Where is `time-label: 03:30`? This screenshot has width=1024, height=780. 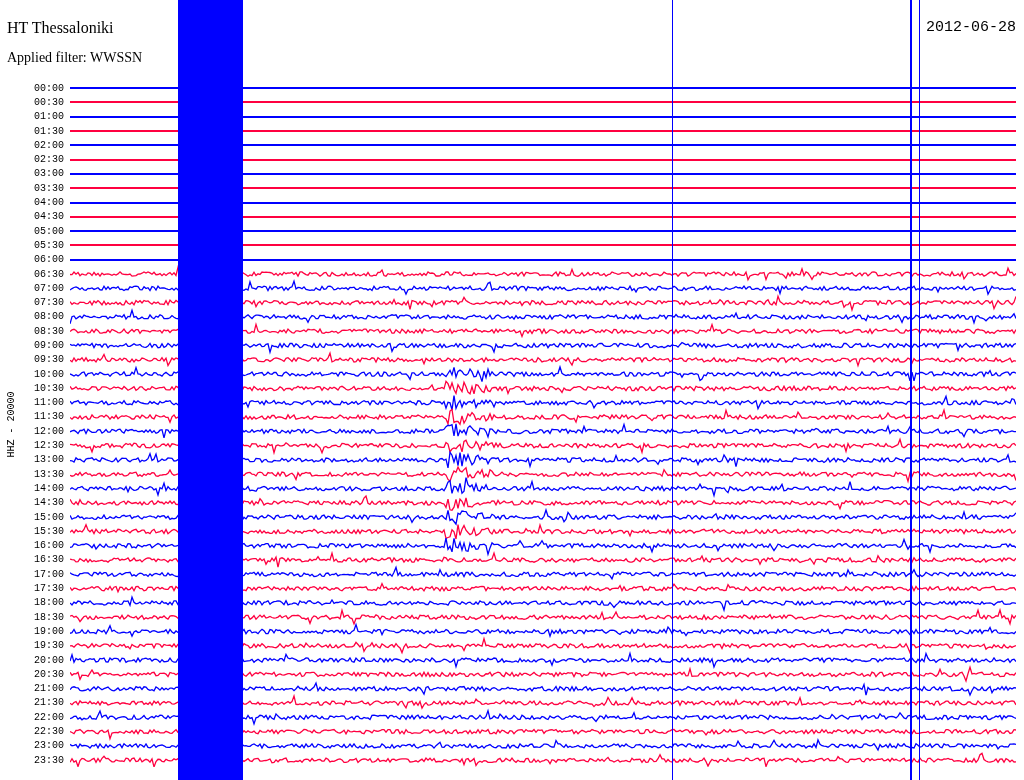
time-label: 03:30 is located at coordinates (49, 188).